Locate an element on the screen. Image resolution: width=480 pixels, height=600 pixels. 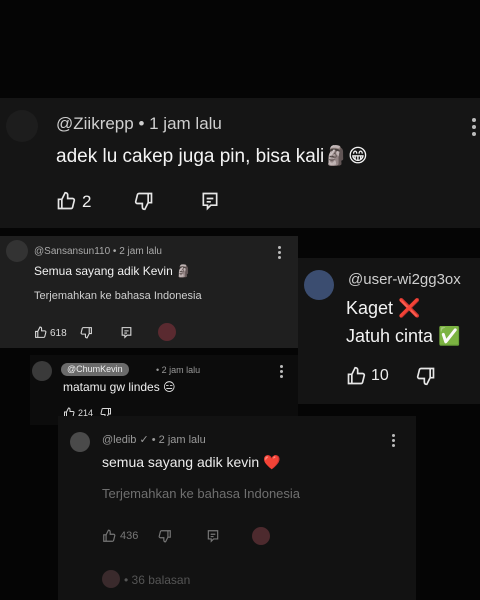
comment-text-line-1: Kaget ❌ is located at coordinates (383, 308).